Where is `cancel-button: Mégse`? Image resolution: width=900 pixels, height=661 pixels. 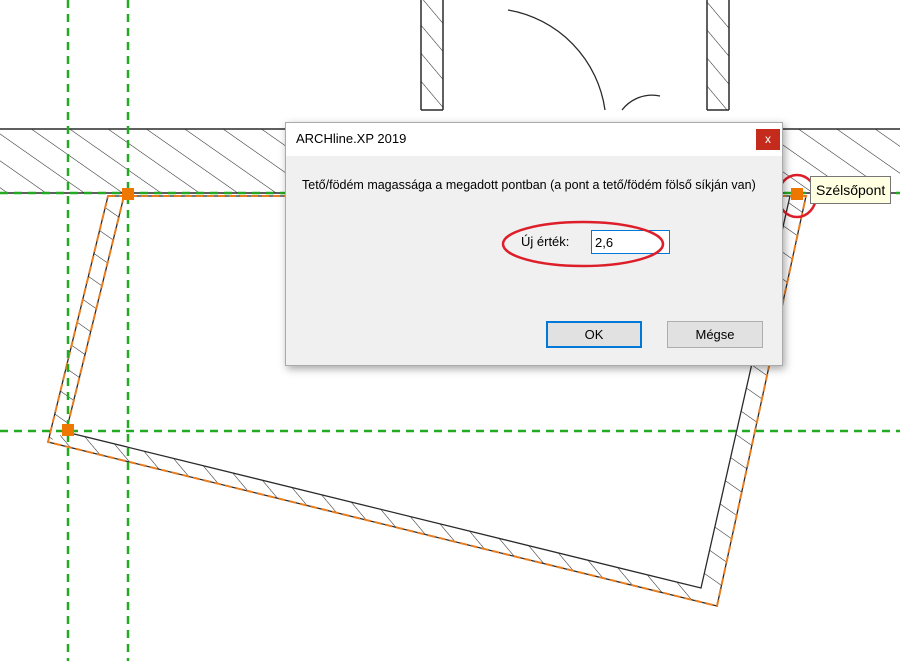
cancel-button: Mégse is located at coordinates (715, 334).